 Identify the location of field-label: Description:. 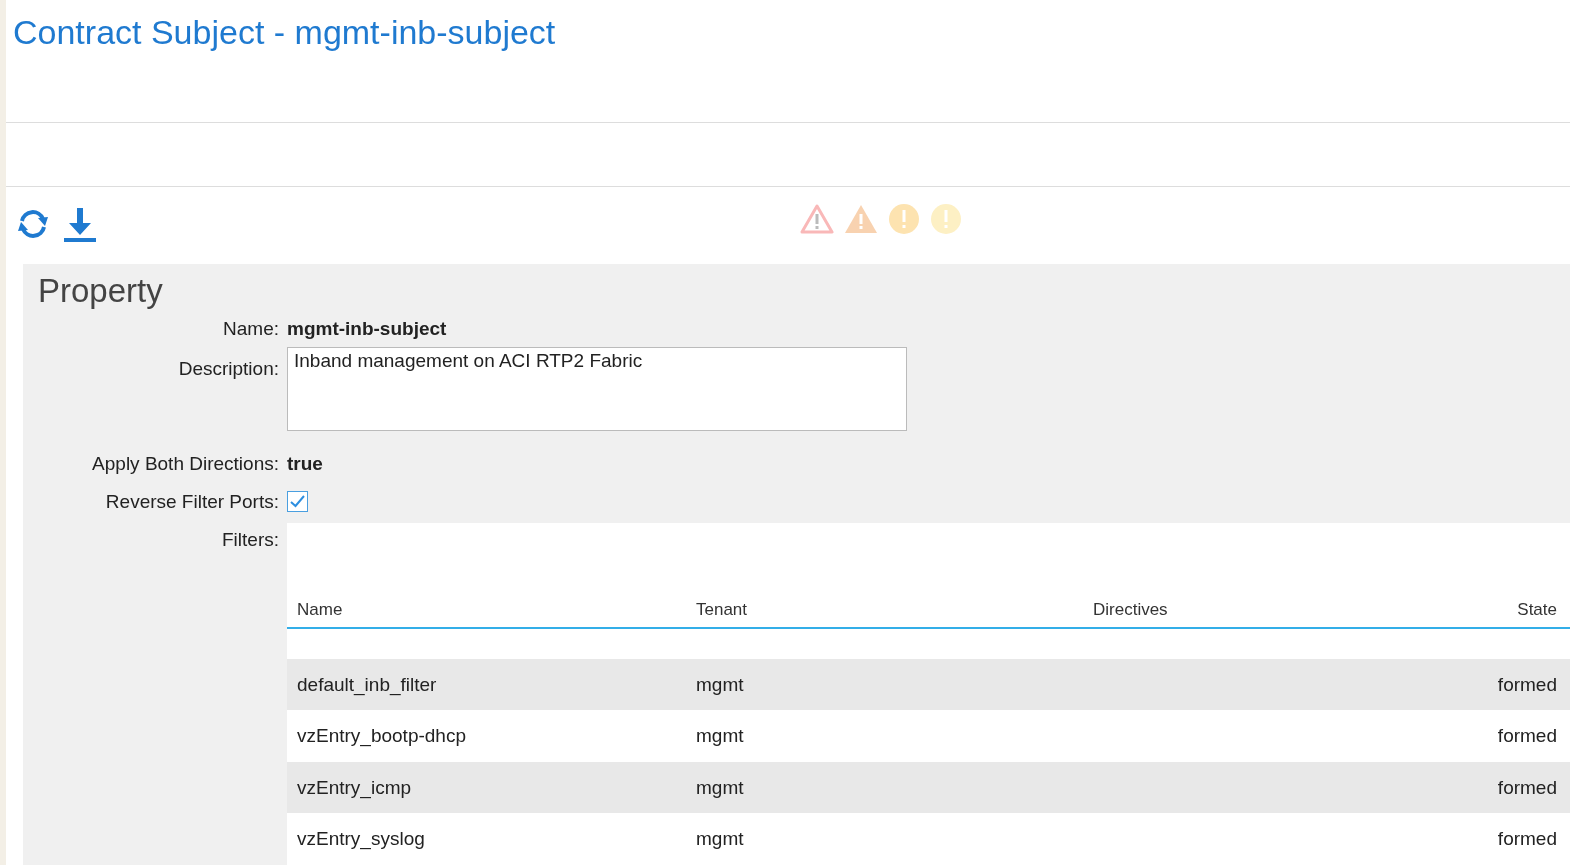
(228, 369).